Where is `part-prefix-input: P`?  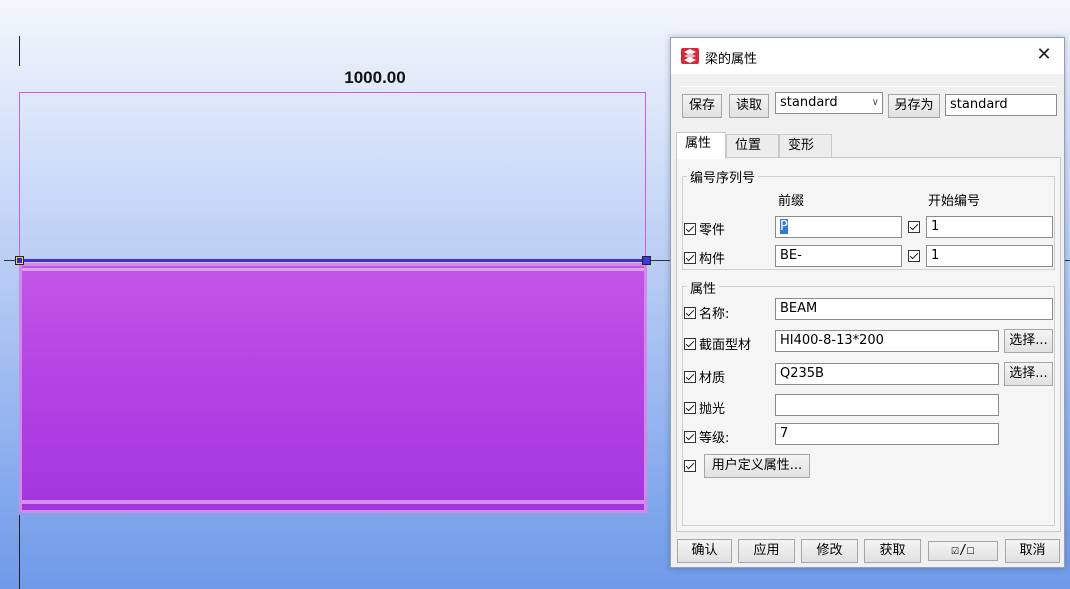 part-prefix-input: P is located at coordinates (838, 227).